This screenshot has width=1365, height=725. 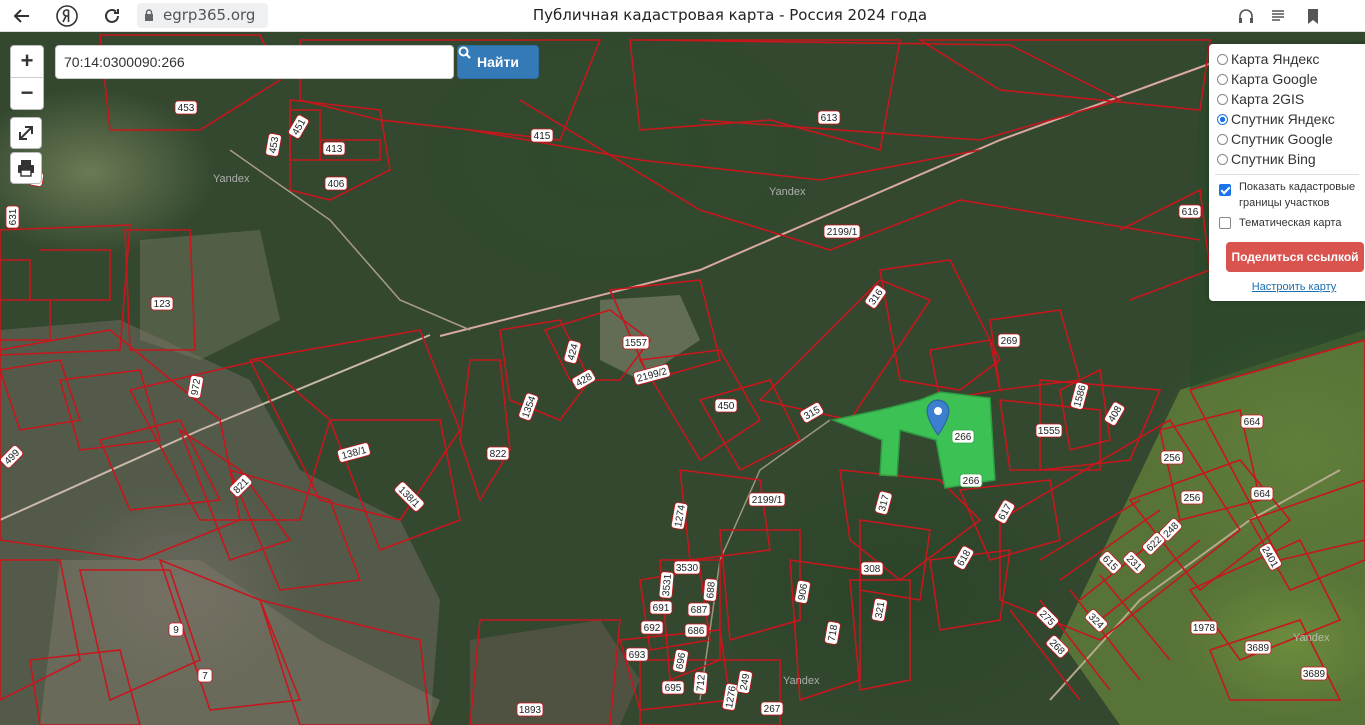 I want to click on reader-icon, so click(x=1278, y=16).